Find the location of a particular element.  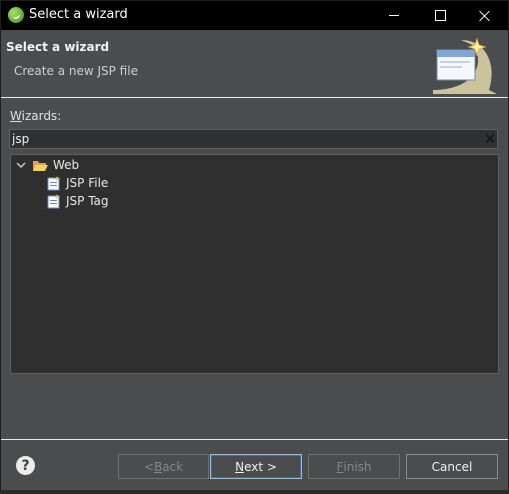

tree-item-jsp-file: JSP File is located at coordinates (77, 183).